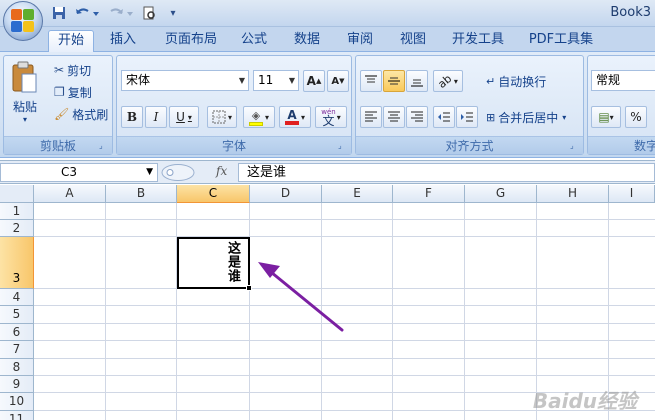 The height and width of the screenshot is (420, 655). I want to click on tab-developer: 开发工具, so click(478, 41).